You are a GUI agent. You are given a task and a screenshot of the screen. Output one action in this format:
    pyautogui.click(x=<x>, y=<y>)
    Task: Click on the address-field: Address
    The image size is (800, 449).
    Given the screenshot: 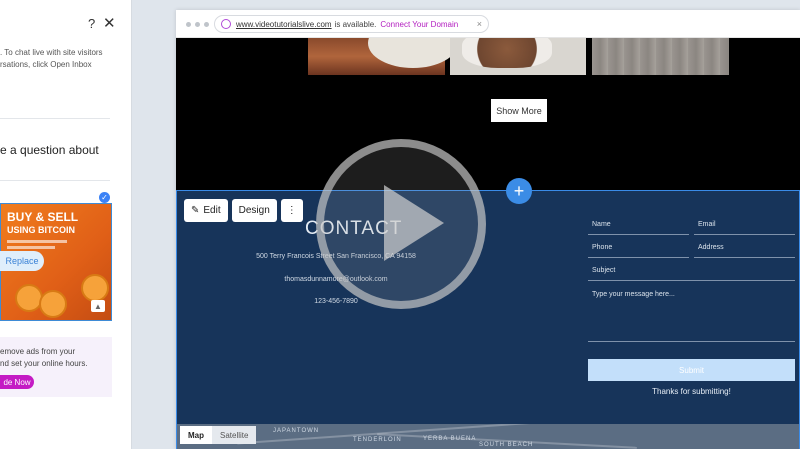 What is the action you would take?
    pyautogui.click(x=744, y=251)
    